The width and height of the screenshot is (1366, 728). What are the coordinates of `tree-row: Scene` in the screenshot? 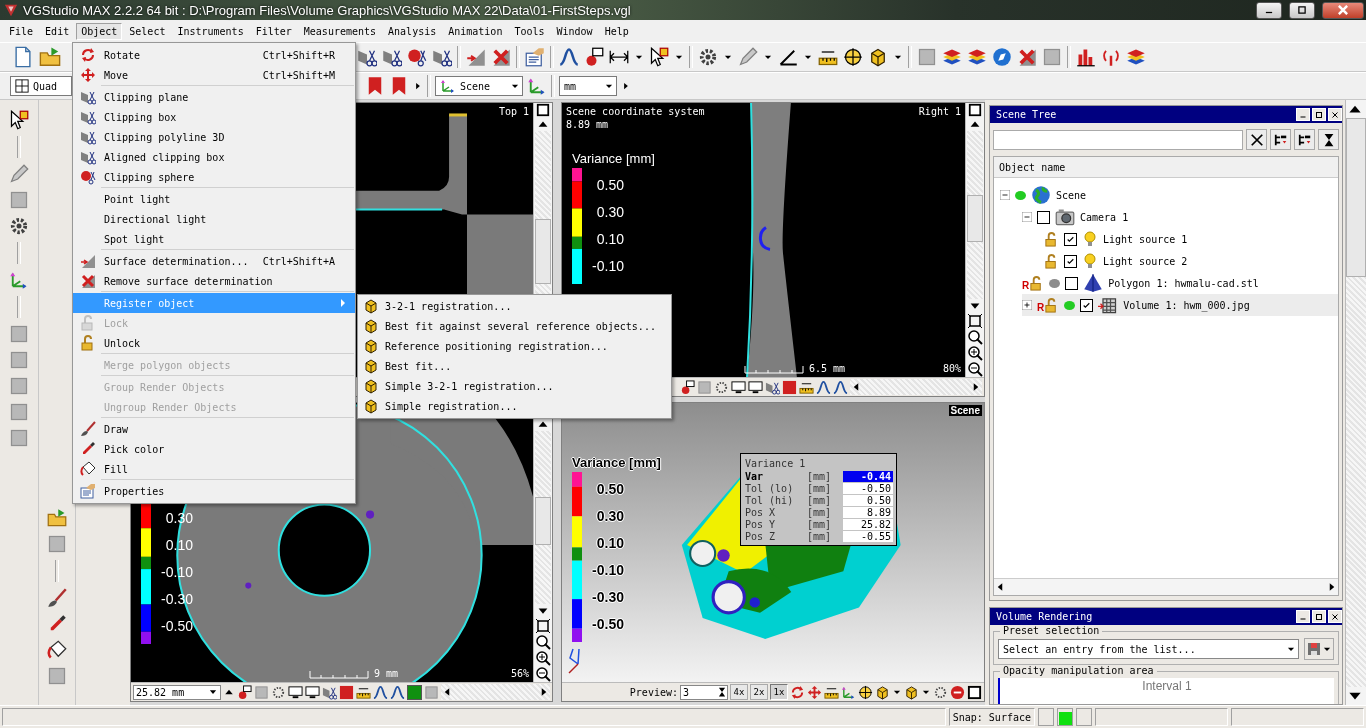 It's located at (1169, 195).